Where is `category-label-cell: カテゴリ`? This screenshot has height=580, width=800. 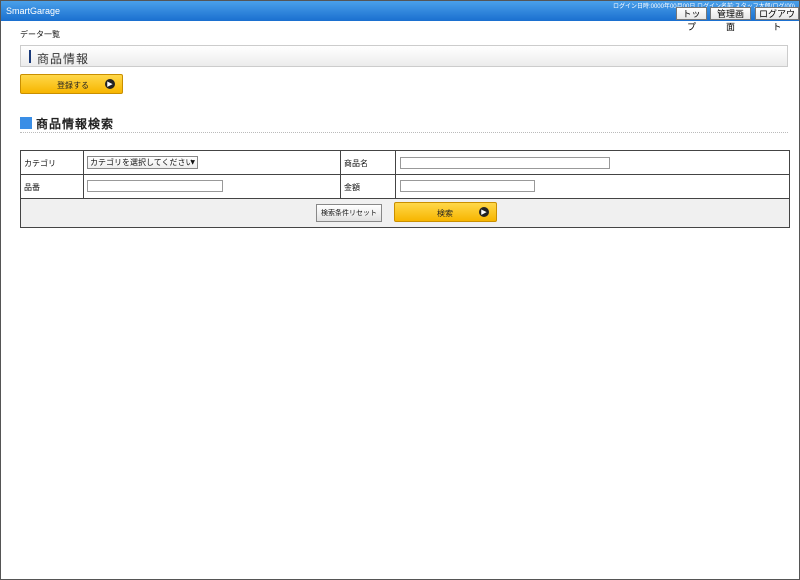 category-label-cell: カテゴリ is located at coordinates (52, 163).